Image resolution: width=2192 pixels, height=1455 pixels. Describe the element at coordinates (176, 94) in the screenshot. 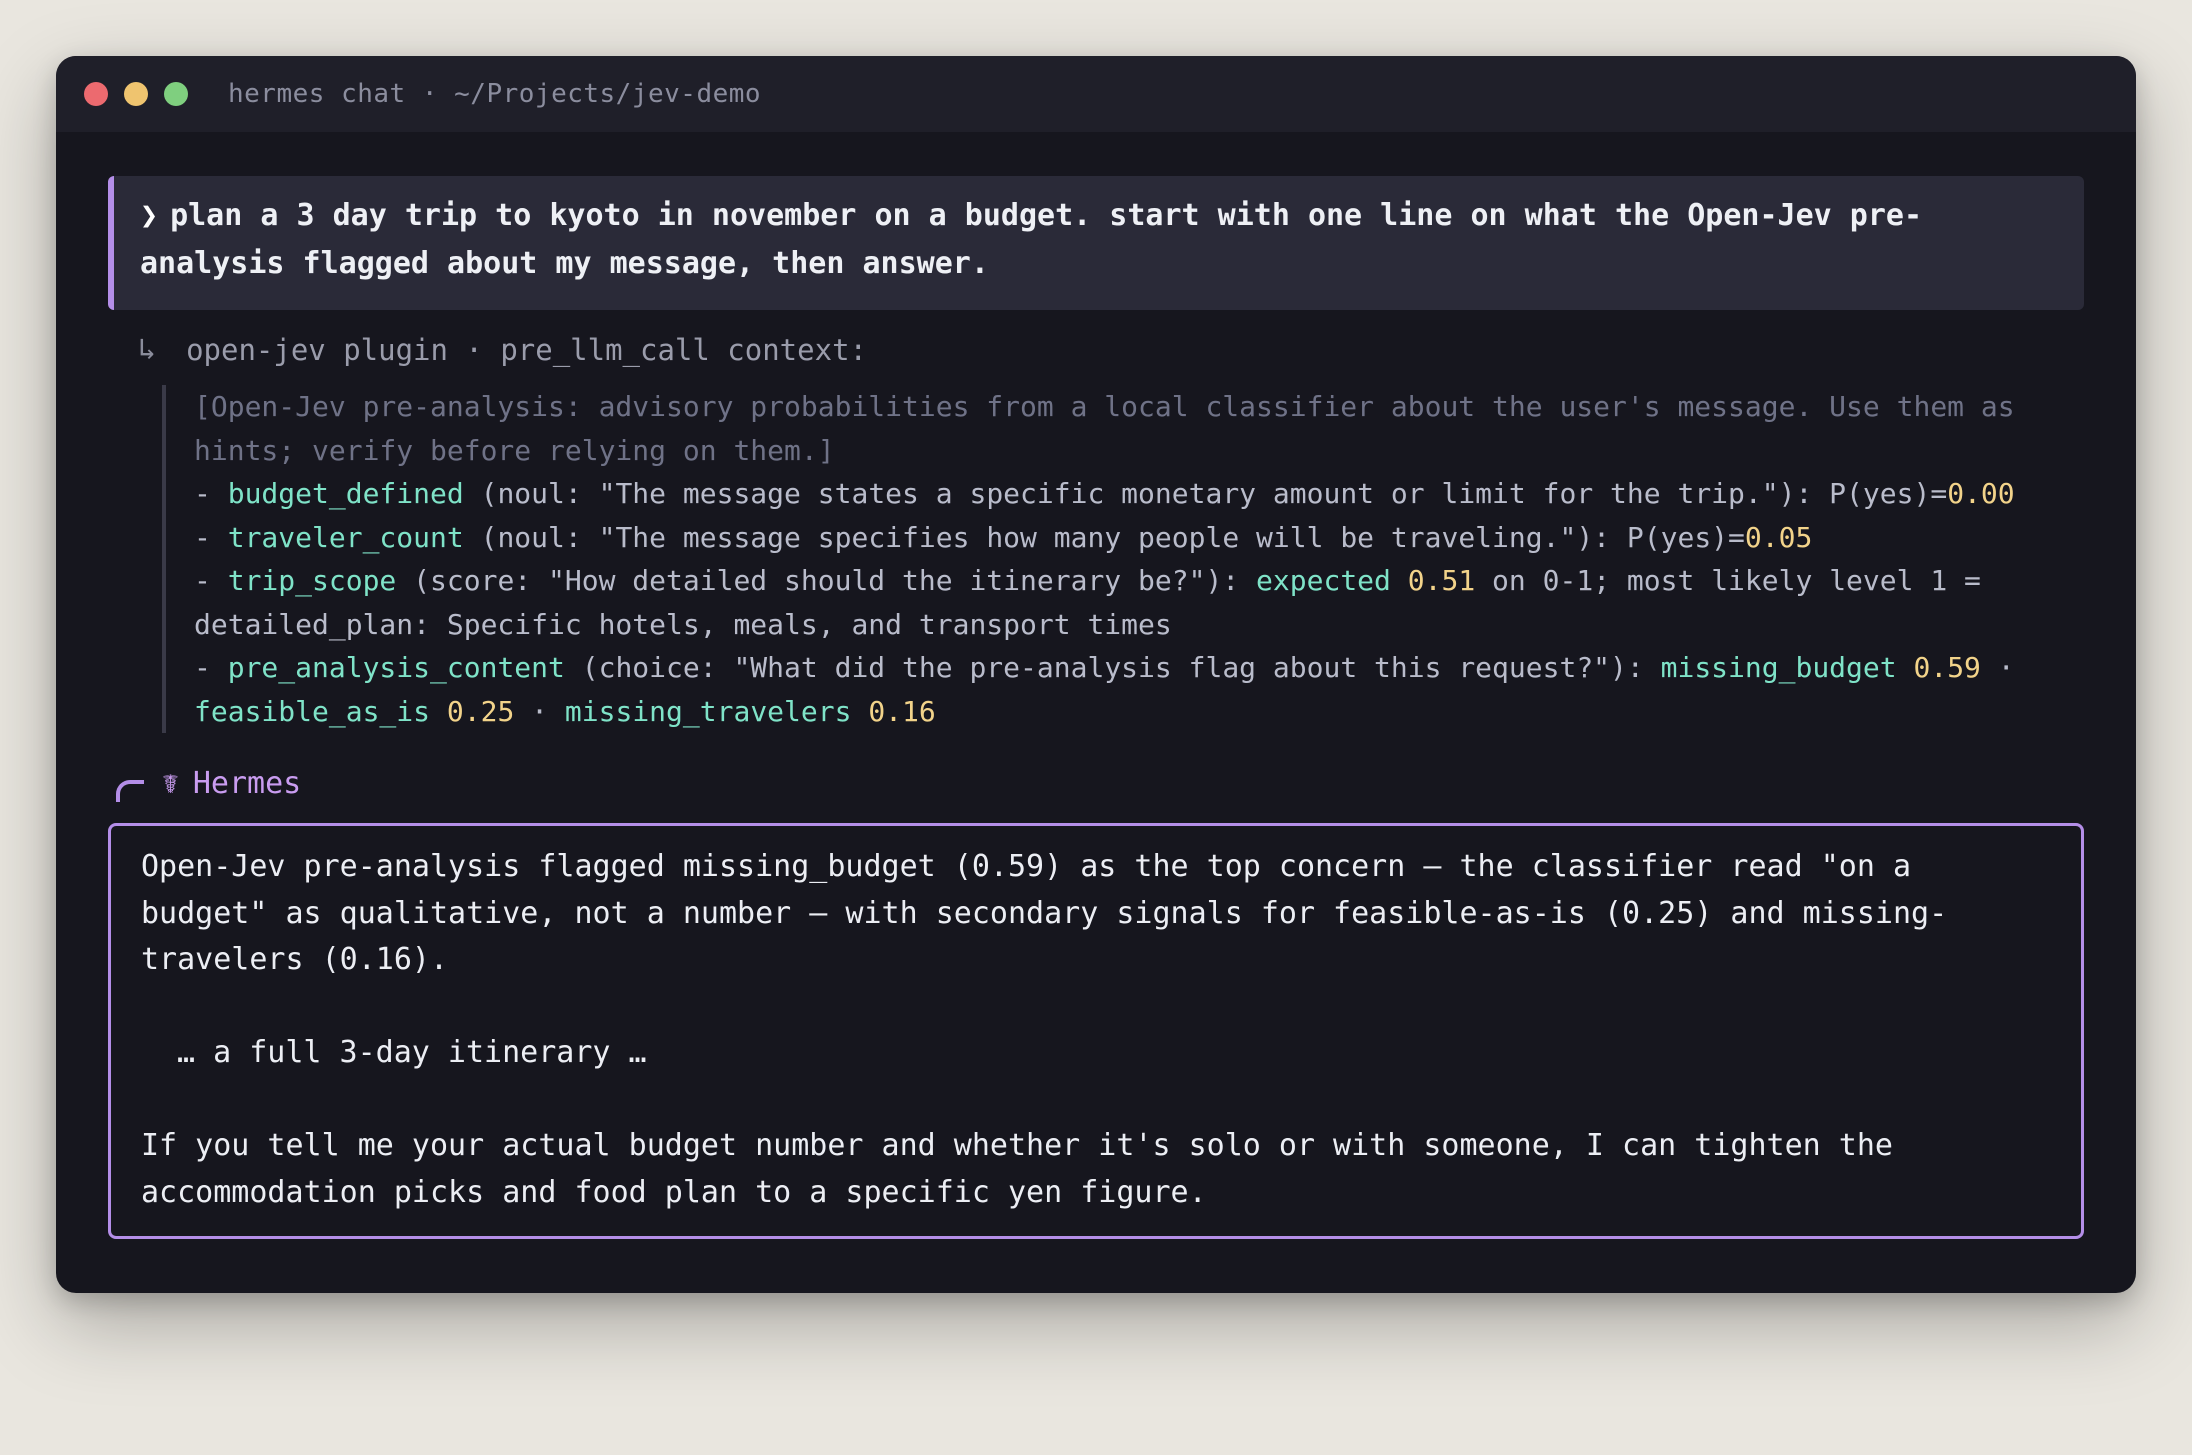

I see `maximize-window-button` at that location.